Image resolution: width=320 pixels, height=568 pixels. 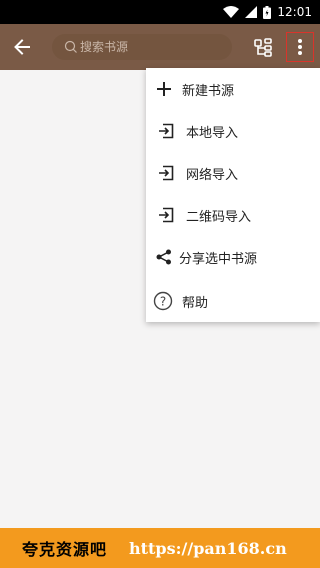 I want to click on menu-item-label: 网络导入, so click(x=212, y=175).